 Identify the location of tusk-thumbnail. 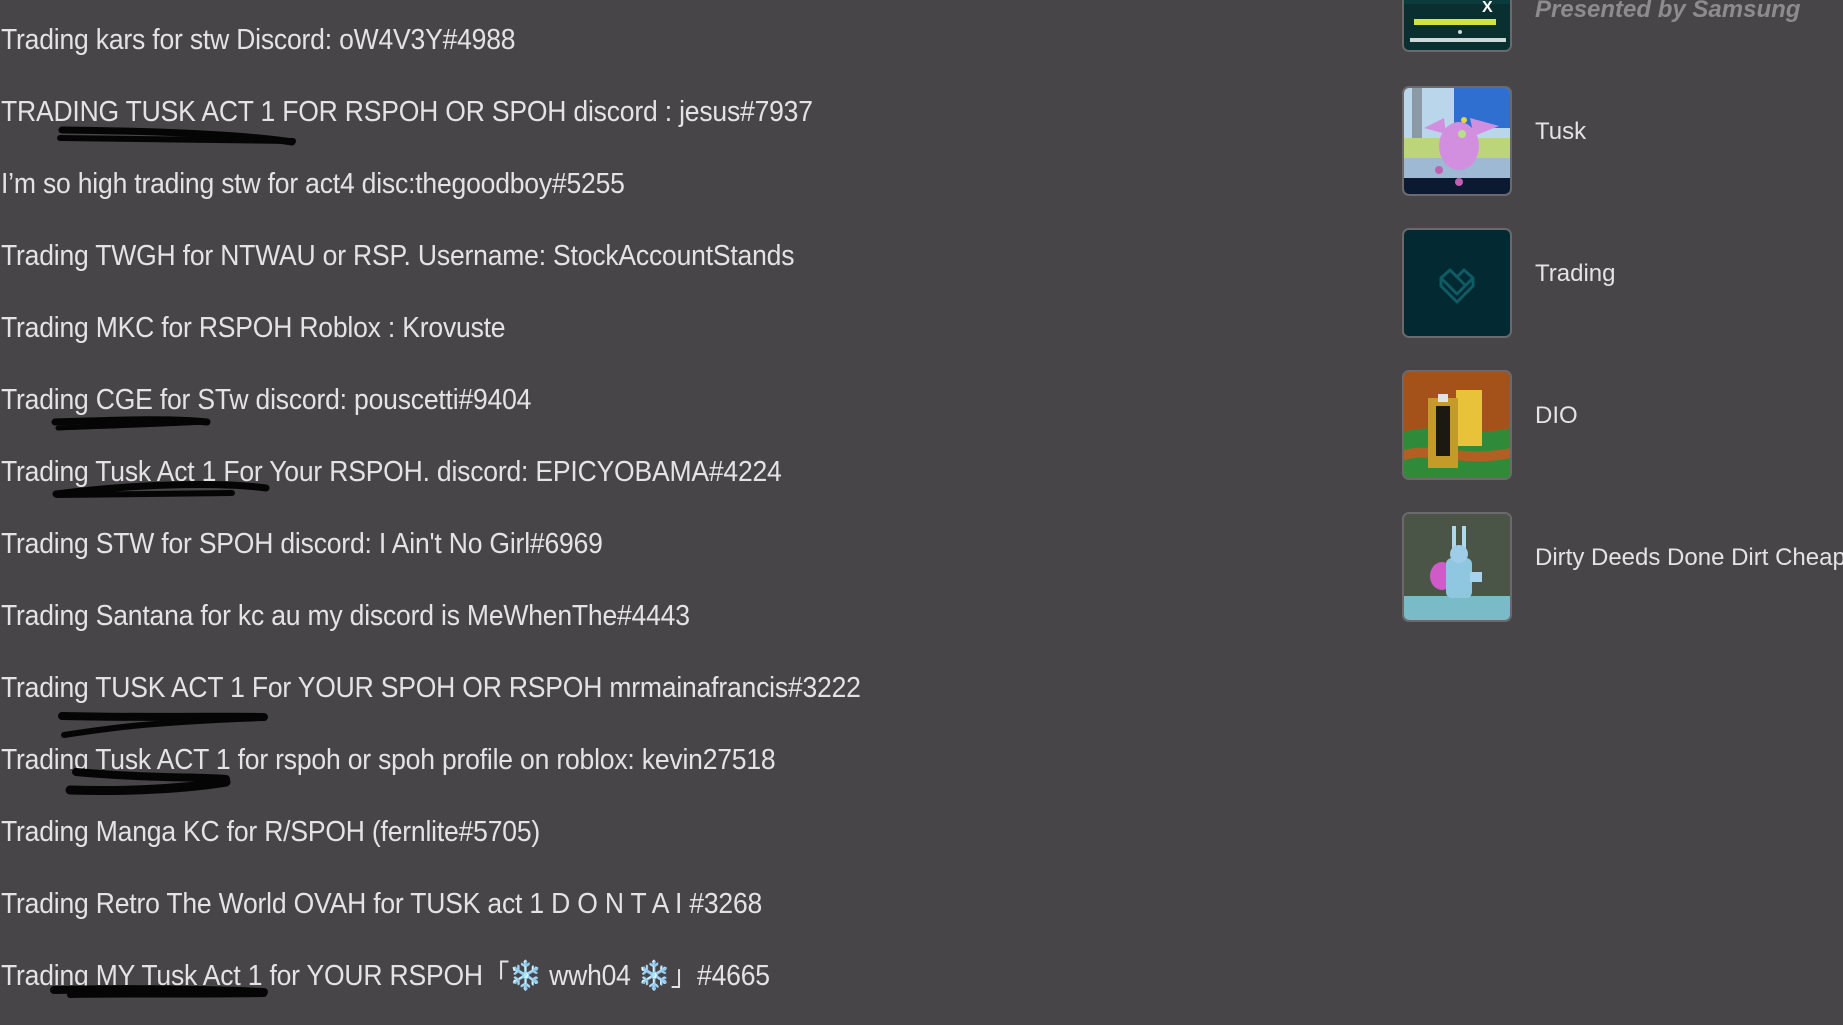
(1457, 141).